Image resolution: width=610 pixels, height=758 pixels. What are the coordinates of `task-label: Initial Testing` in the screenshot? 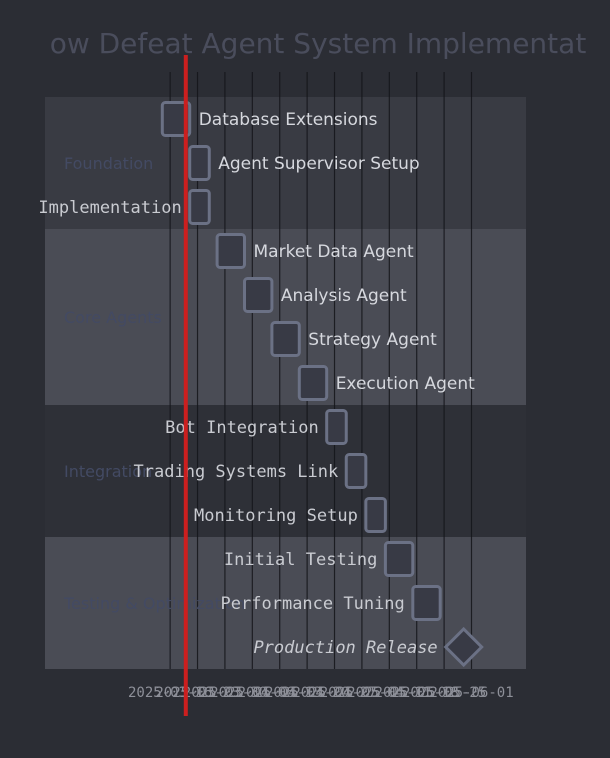 It's located at (301, 560).